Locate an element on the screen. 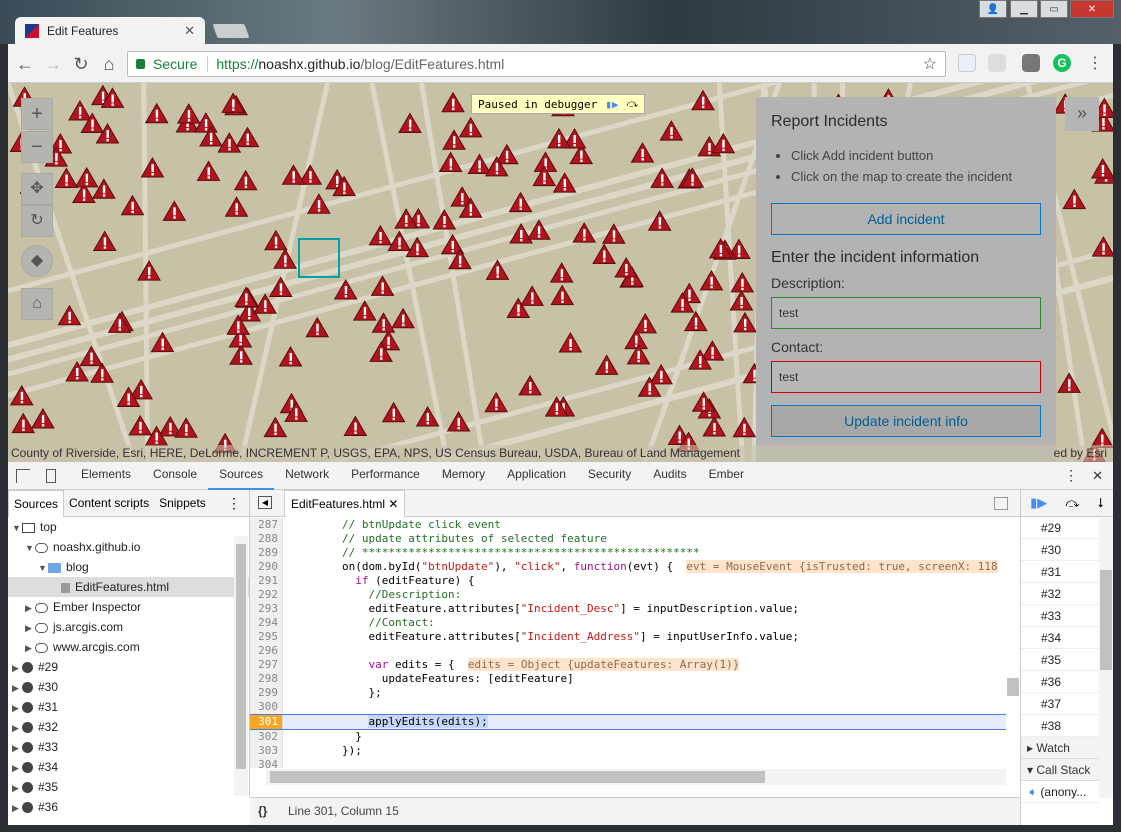  thread-item: #38 is located at coordinates (1060, 726).